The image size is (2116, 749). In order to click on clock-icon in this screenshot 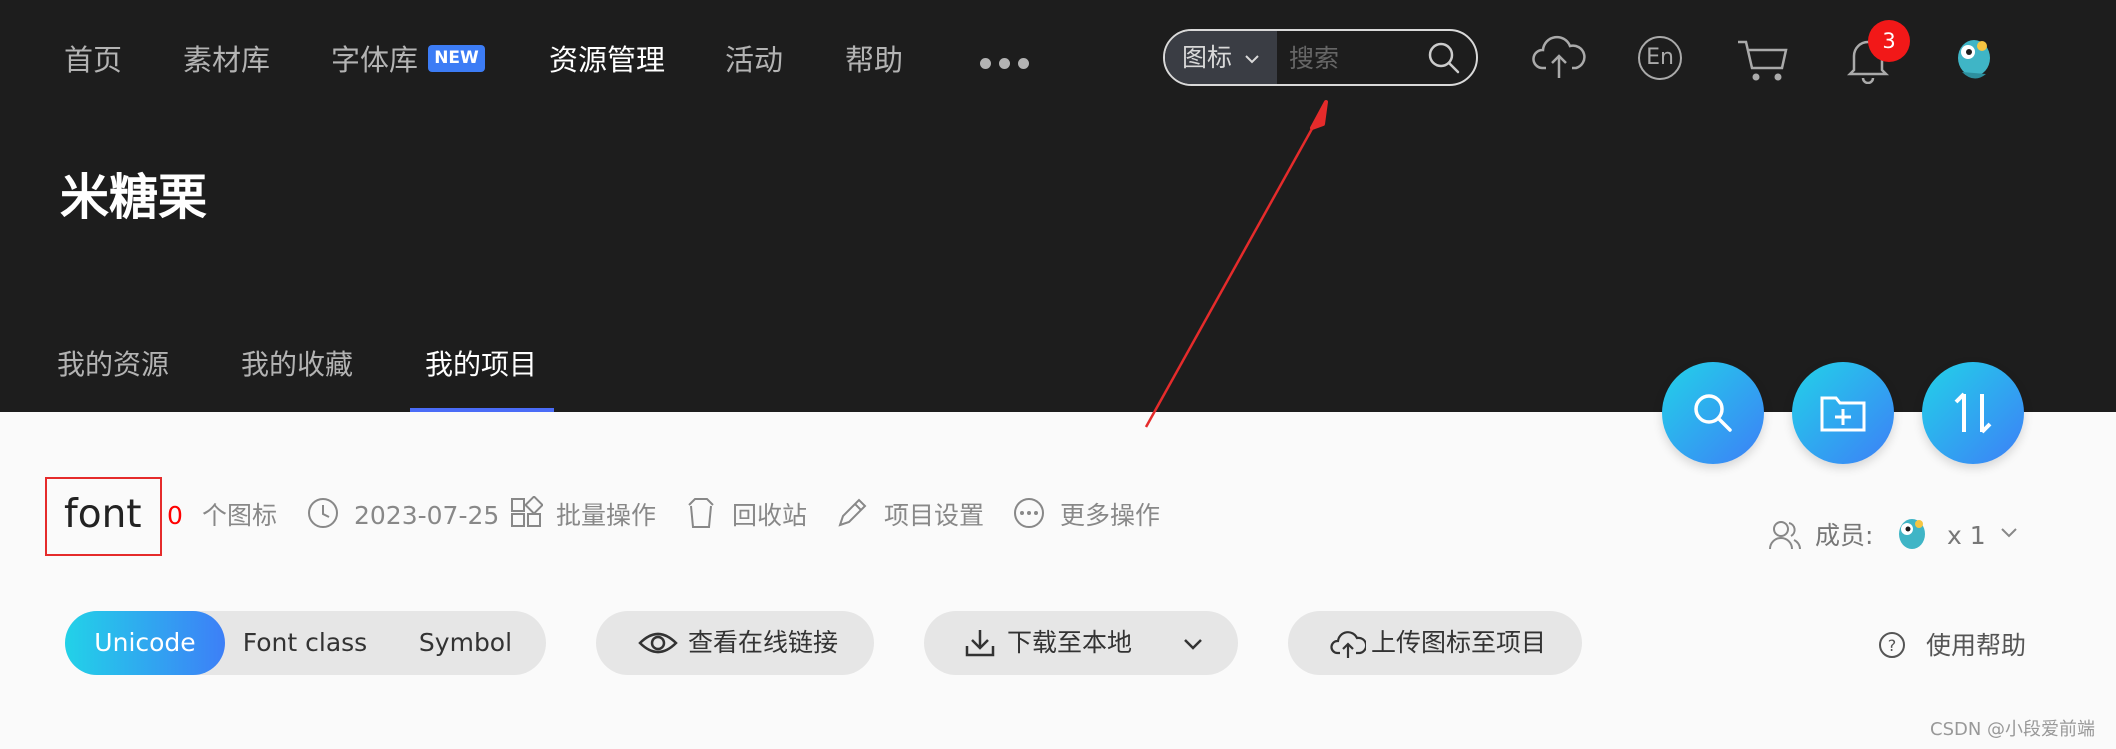, I will do `click(323, 513)`.